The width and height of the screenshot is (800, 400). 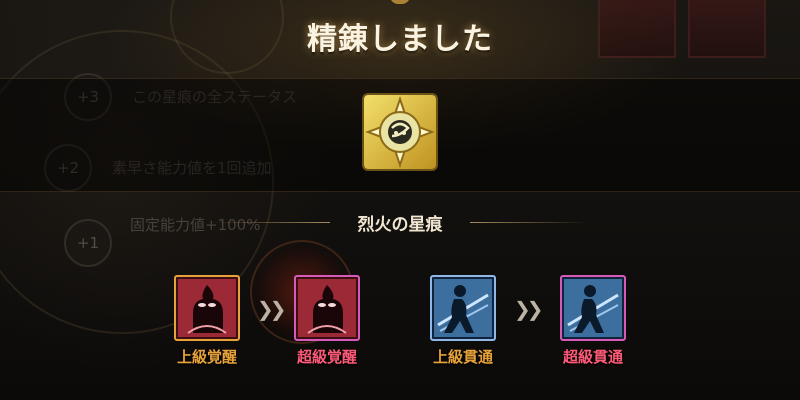 I want to click on skill-label-to: 超級覚醒, so click(x=326, y=357).